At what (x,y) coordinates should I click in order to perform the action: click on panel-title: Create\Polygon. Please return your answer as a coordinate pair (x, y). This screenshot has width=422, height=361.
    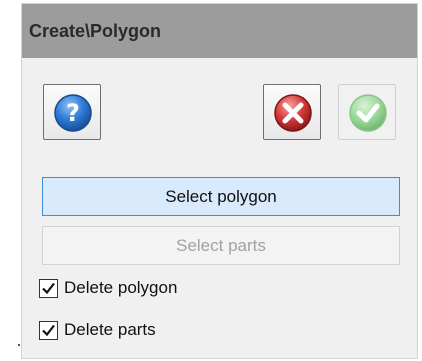
    Looking at the image, I should click on (95, 31).